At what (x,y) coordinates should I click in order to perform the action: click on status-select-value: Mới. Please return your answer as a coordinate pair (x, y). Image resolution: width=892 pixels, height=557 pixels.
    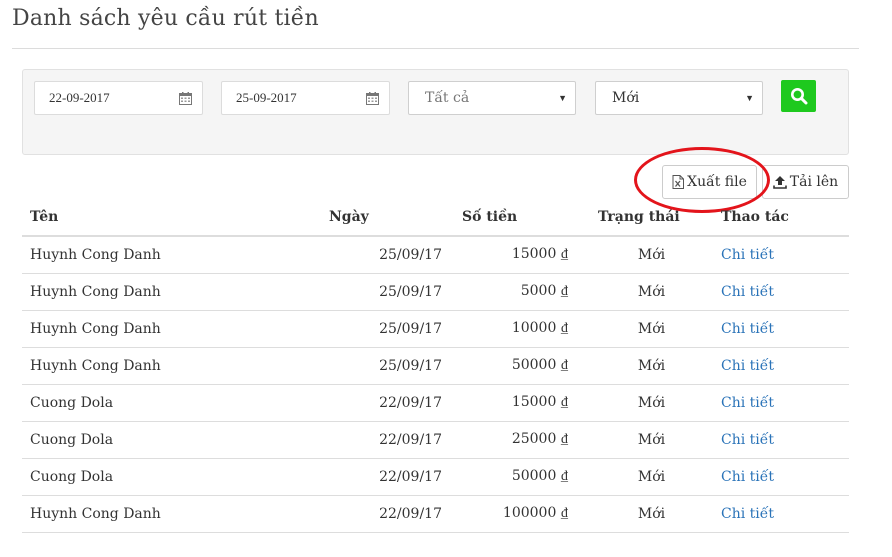
    Looking at the image, I should click on (626, 98).